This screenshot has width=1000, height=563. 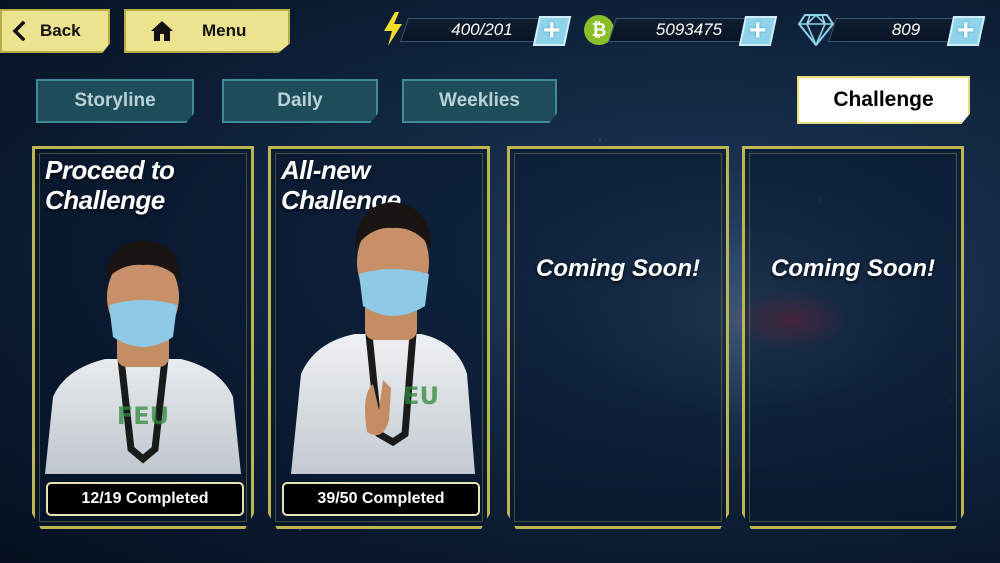 What do you see at coordinates (145, 499) in the screenshot?
I see `progress-label: 12/19 Completed` at bounding box center [145, 499].